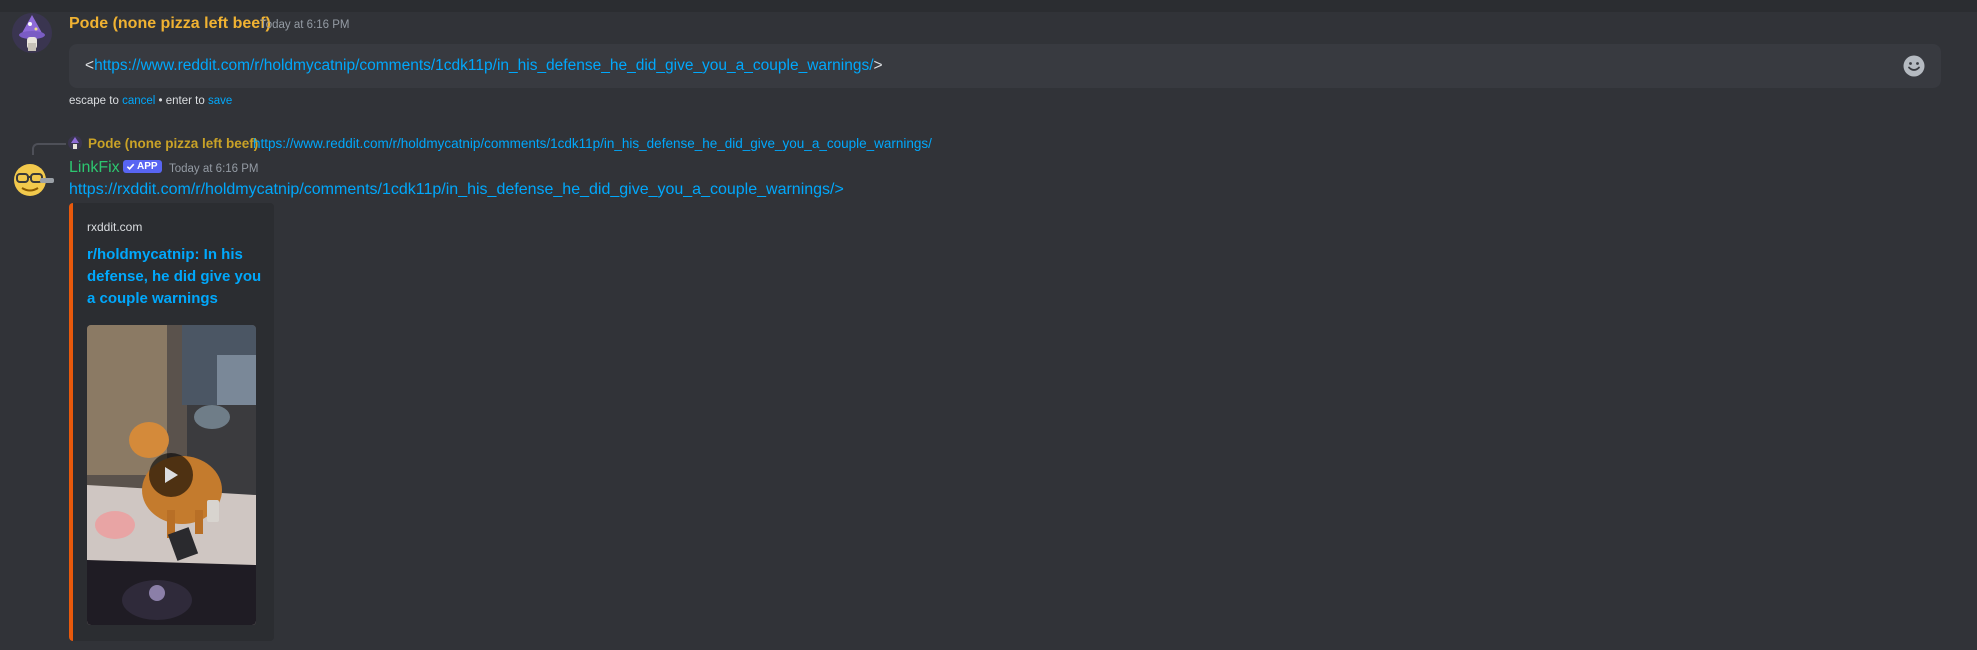 The image size is (1977, 650). I want to click on user-avatar-pode, so click(32, 33).